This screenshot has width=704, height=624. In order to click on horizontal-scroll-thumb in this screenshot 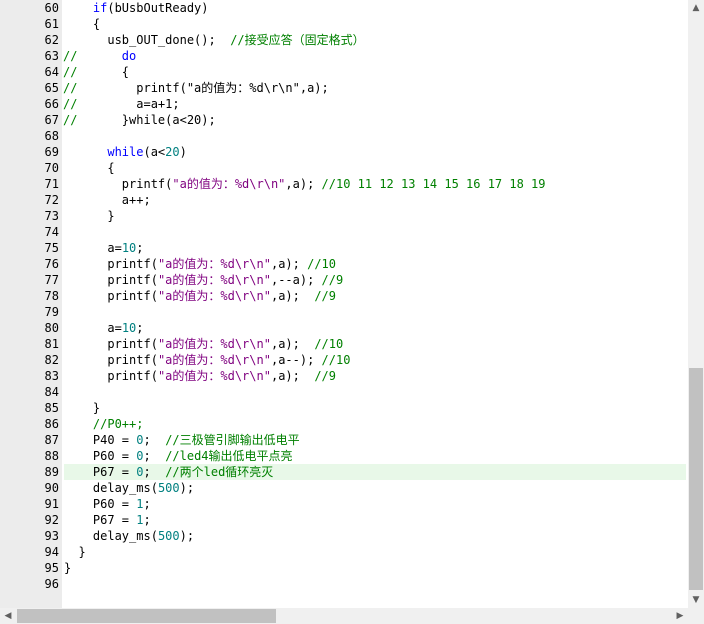, I will do `click(146, 616)`.